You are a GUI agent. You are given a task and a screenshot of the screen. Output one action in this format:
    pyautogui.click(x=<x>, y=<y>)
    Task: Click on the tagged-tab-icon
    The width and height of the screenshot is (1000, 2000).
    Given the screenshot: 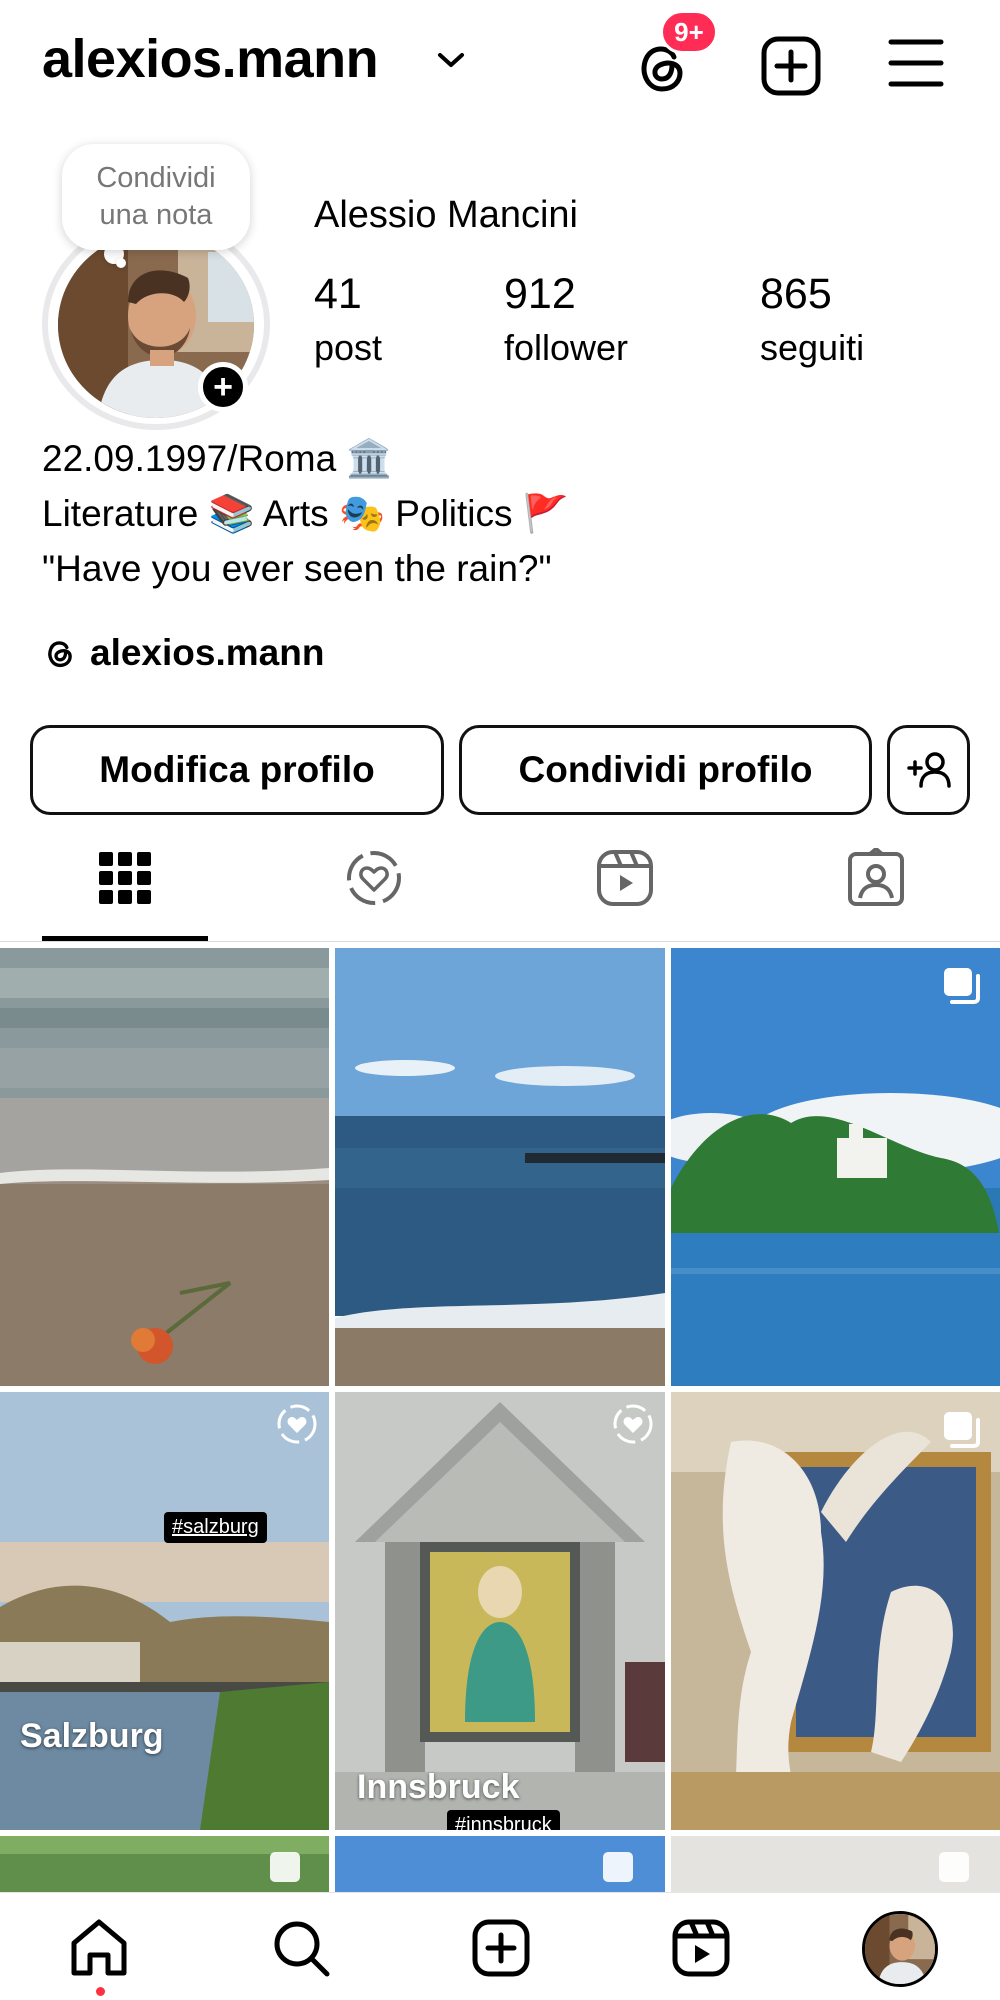 What is the action you would take?
    pyautogui.click(x=876, y=878)
    